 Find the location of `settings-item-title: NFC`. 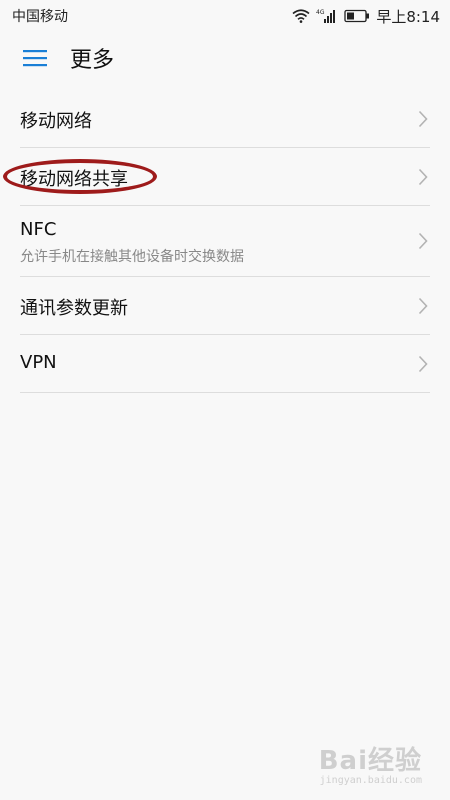

settings-item-title: NFC is located at coordinates (38, 229).